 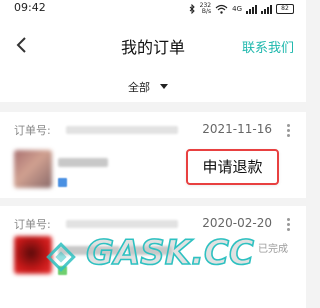 What do you see at coordinates (205, 8) in the screenshot?
I see `network-speed: 232 B/s` at bounding box center [205, 8].